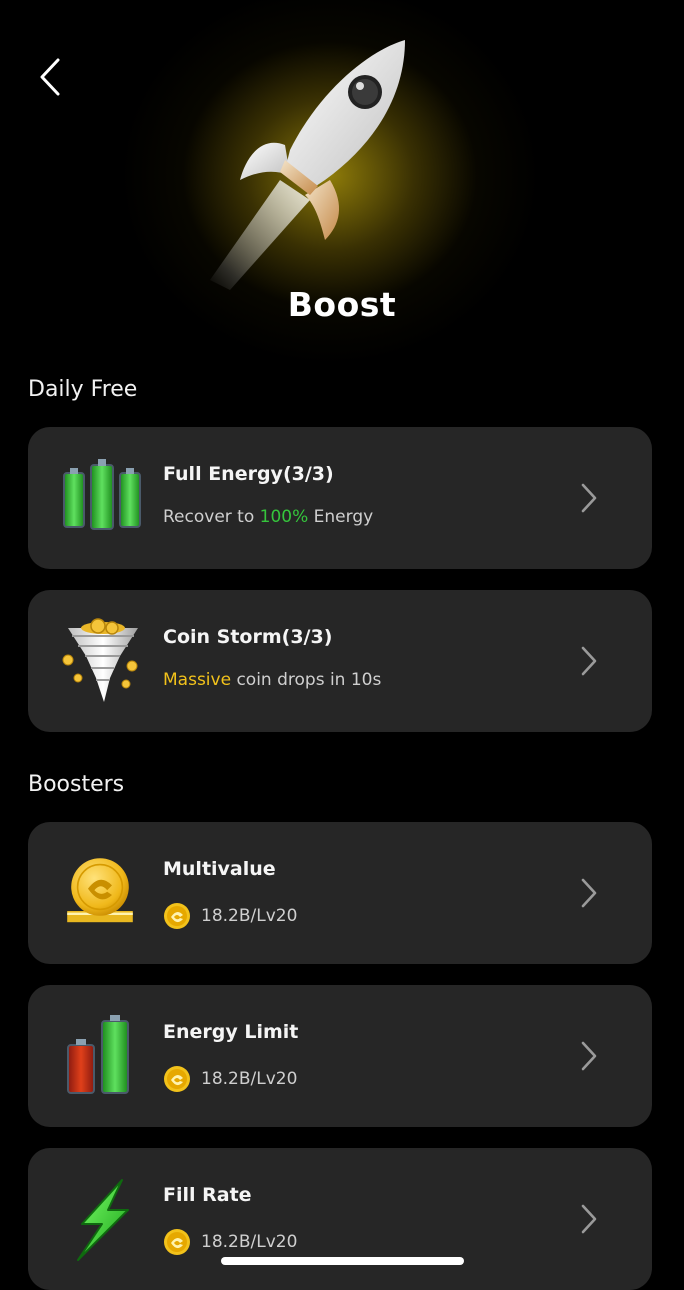  I want to click on card-description: Massive coin drops in 10s, so click(272, 680).